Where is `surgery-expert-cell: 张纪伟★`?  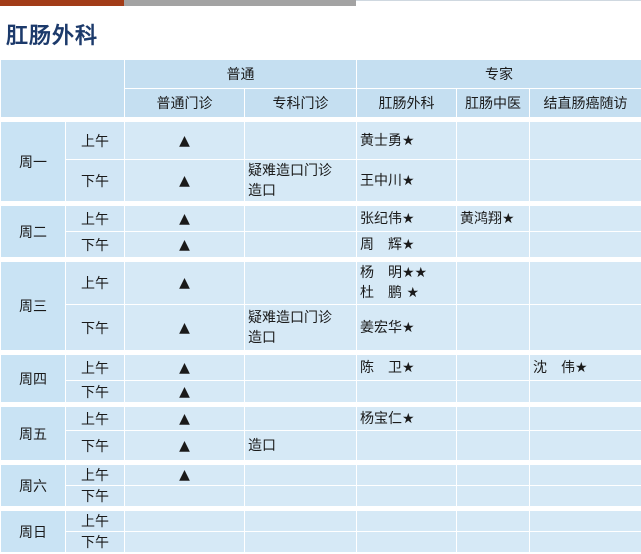 surgery-expert-cell: 张纪伟★ is located at coordinates (406, 218).